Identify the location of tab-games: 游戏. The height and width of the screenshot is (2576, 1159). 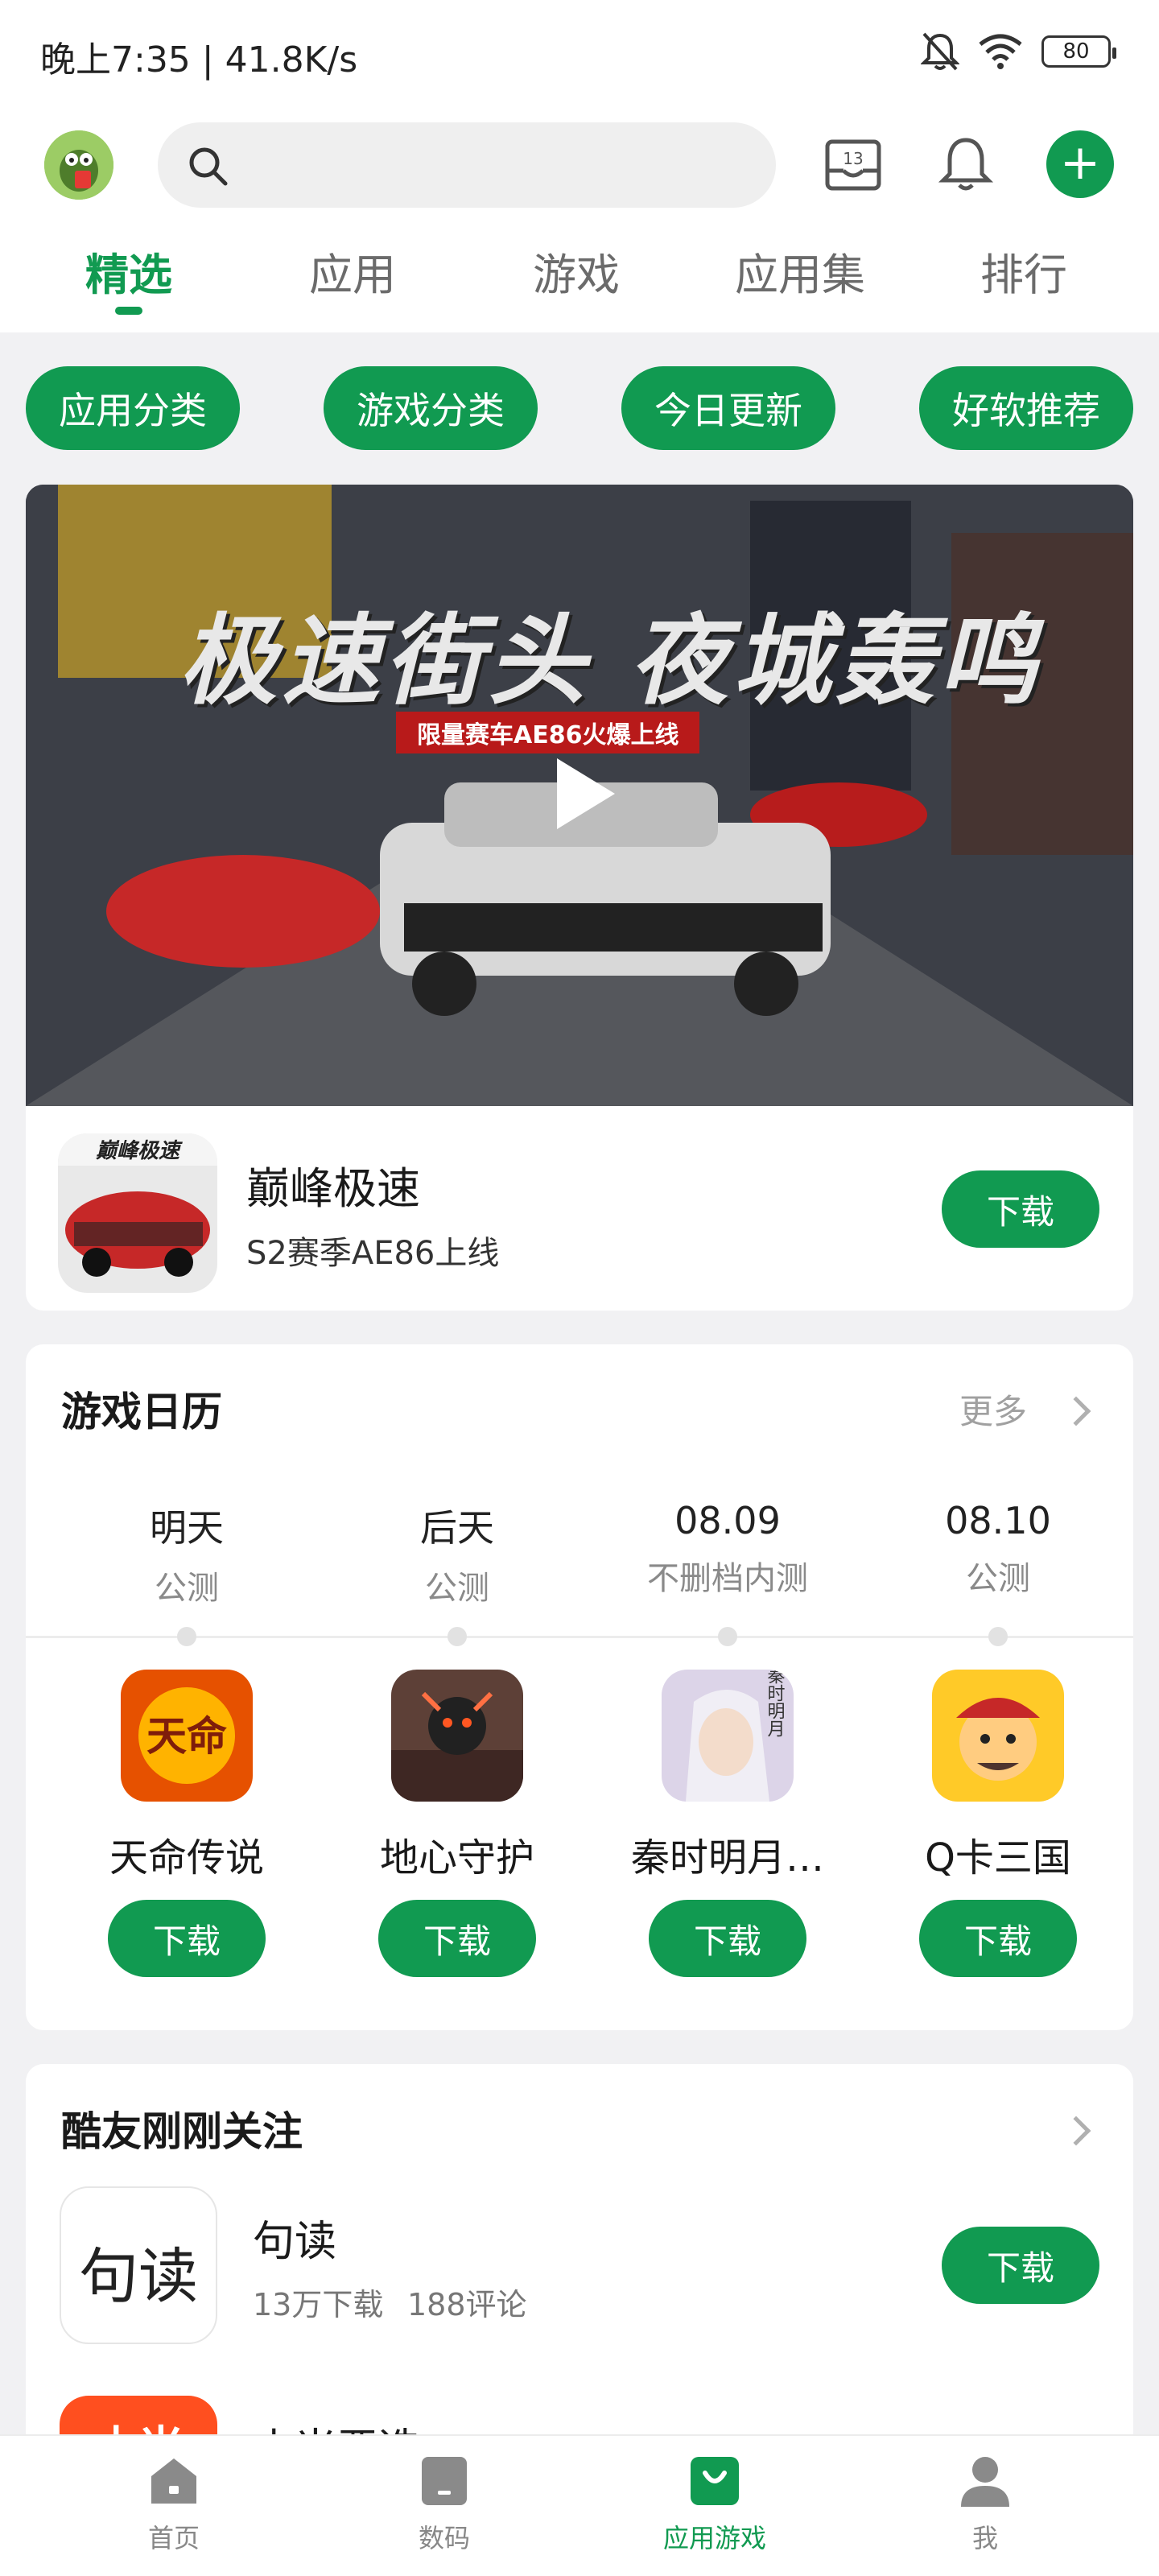
(576, 271).